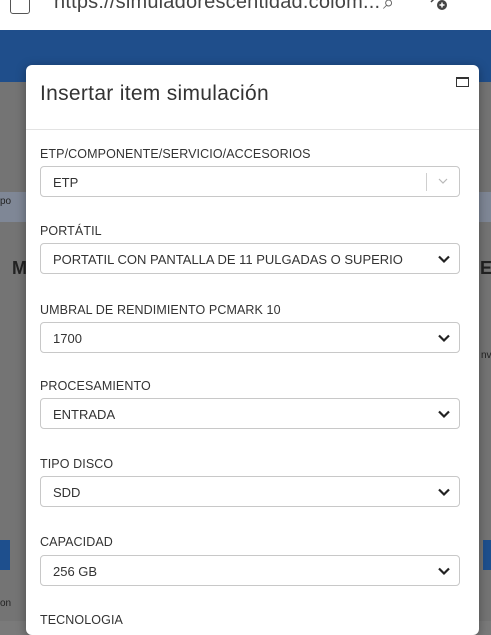 This screenshot has width=491, height=635. I want to click on field-label-tipo-disco: TIPO DISCO, so click(77, 464).